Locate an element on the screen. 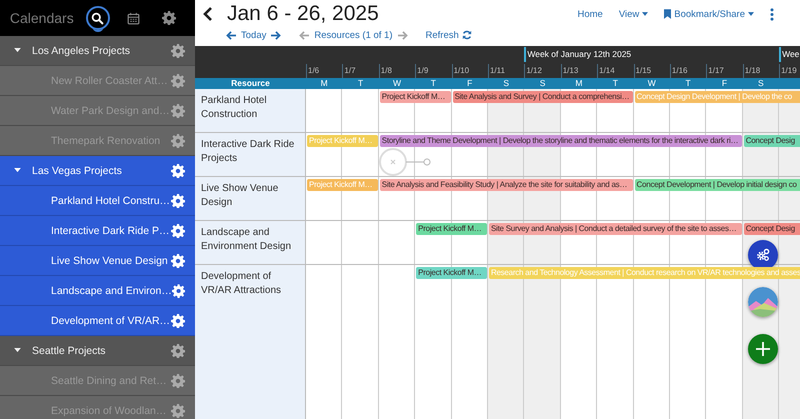 The width and height of the screenshot is (800, 419). view-menu: View is located at coordinates (633, 14).